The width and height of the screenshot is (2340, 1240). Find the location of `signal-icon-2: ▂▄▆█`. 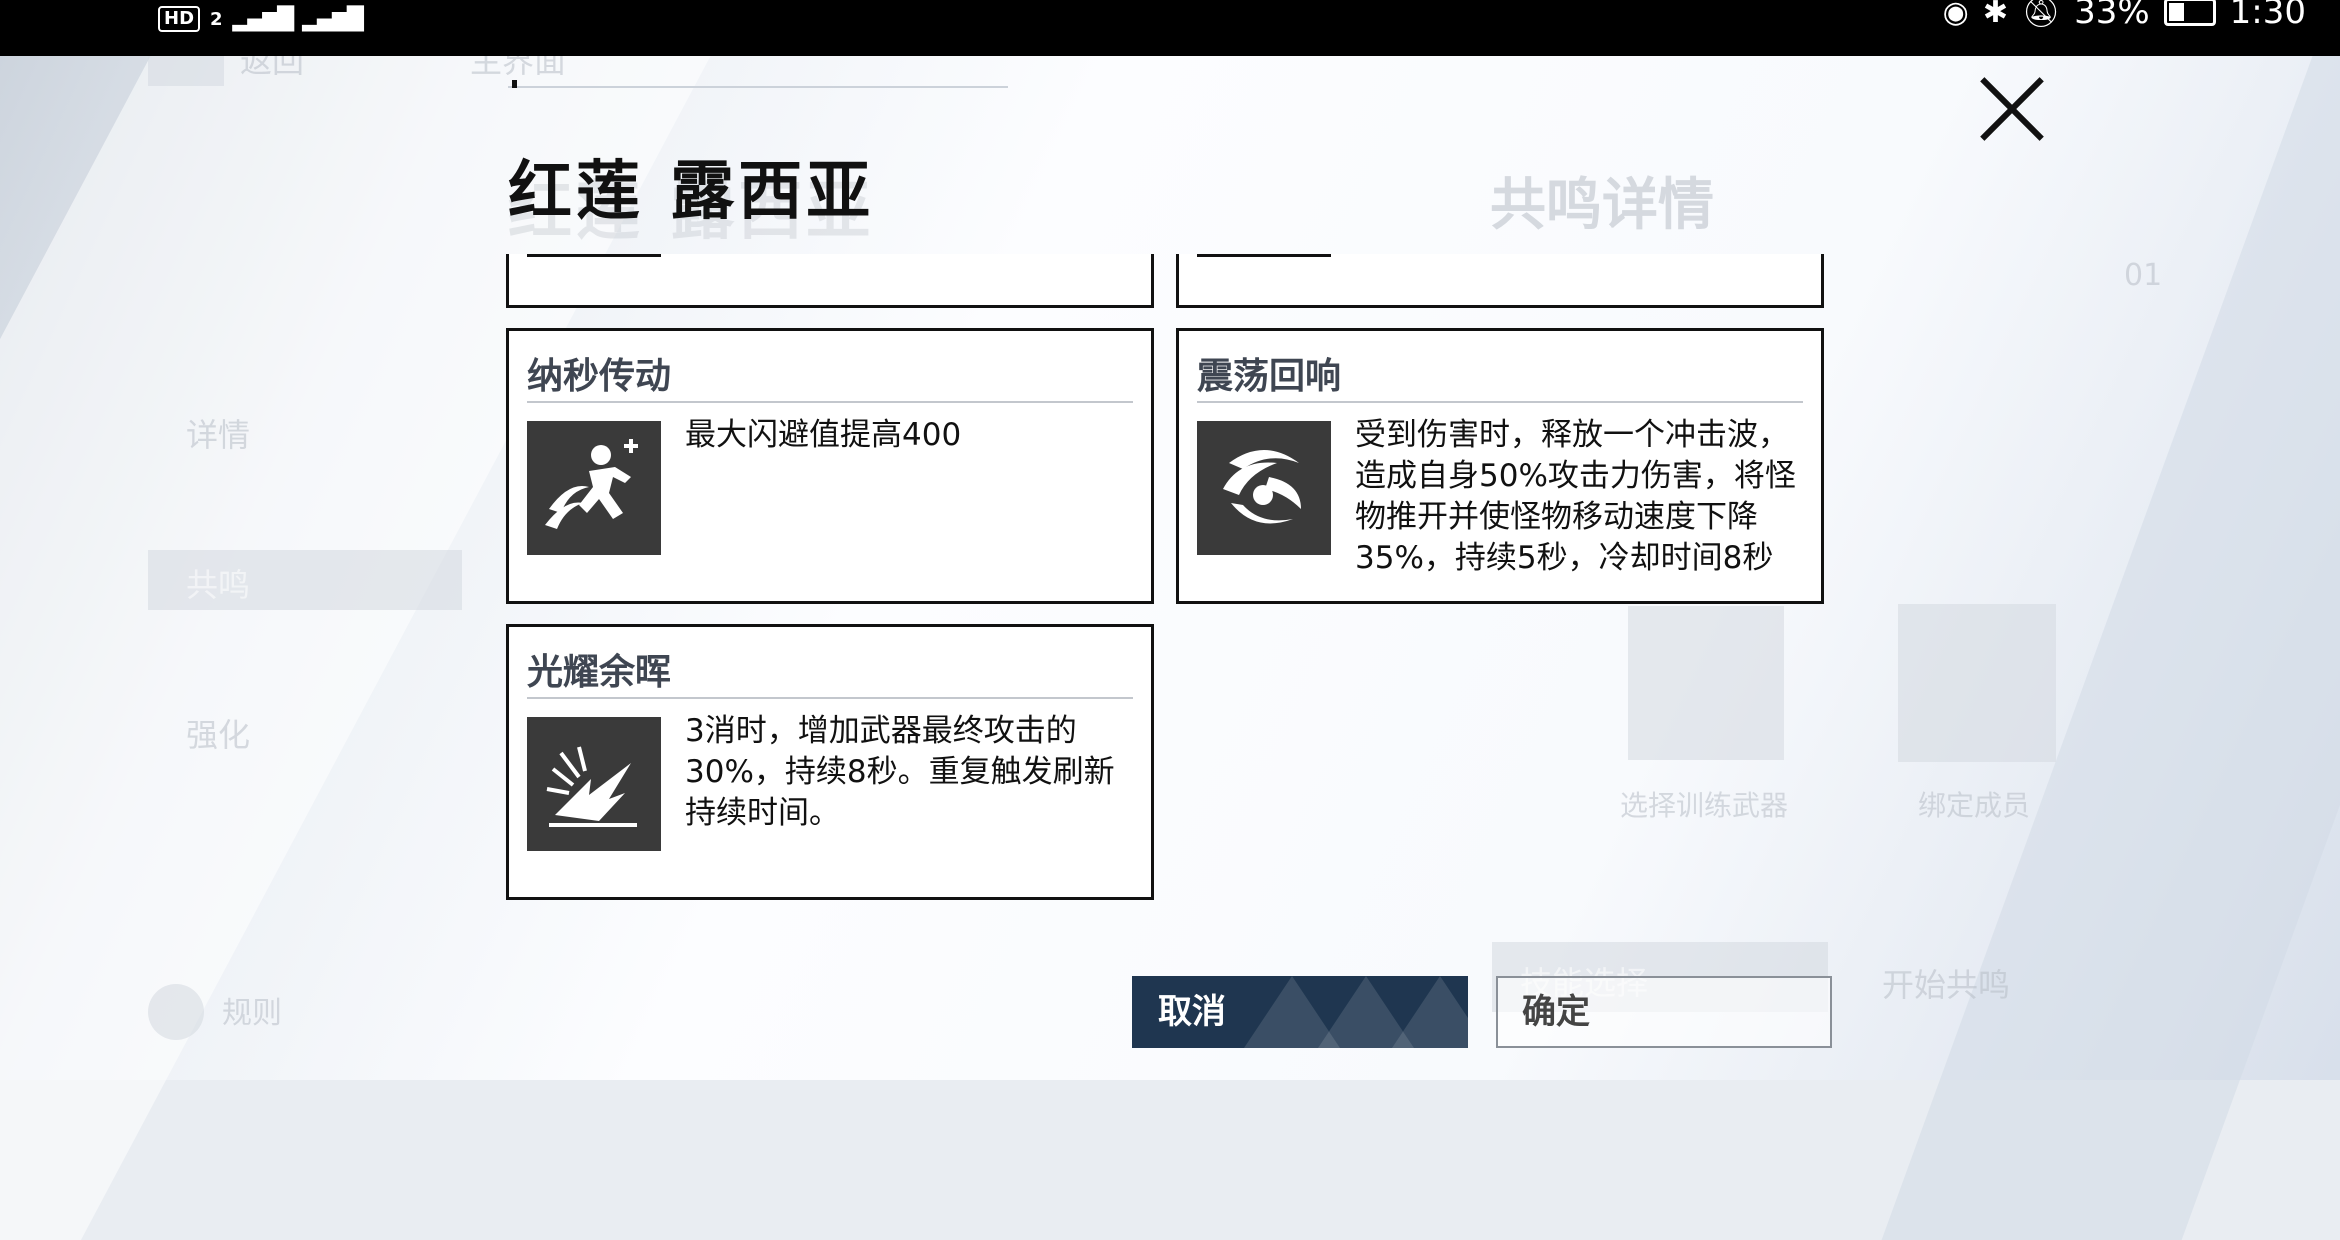

signal-icon-2: ▂▄▆█ is located at coordinates (333, 19).